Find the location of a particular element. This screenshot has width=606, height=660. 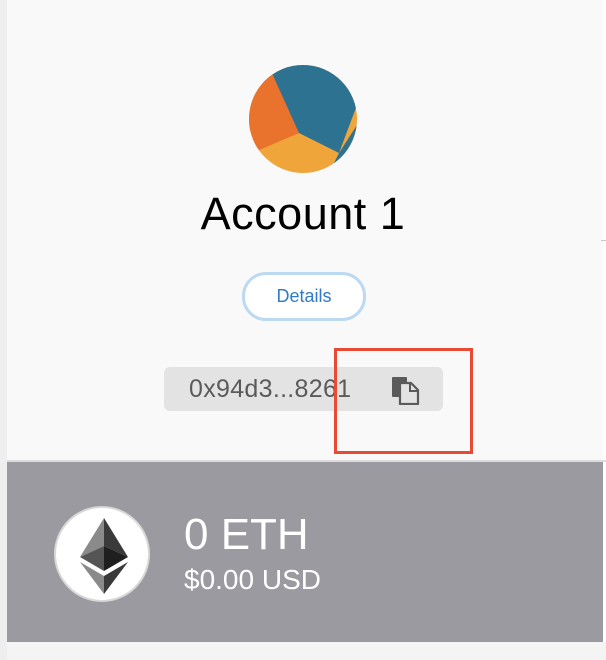

account-avatar is located at coordinates (303, 119).